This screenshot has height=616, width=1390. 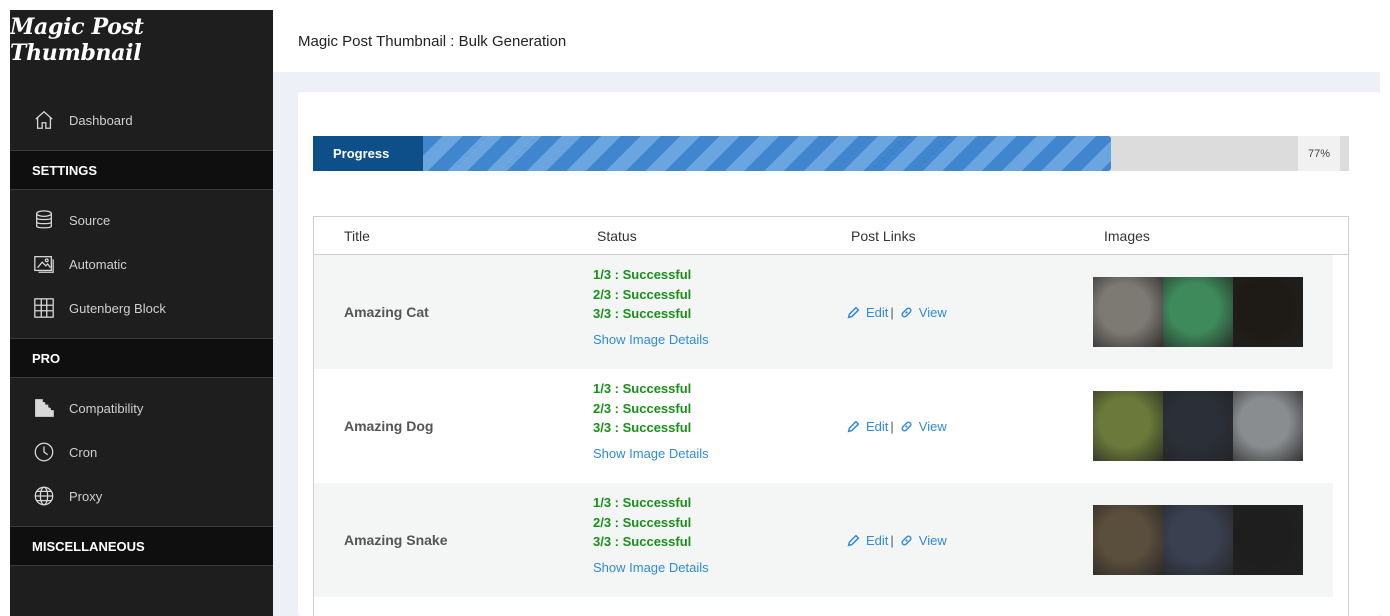 What do you see at coordinates (141, 170) in the screenshot?
I see `section-header-settings: SETTINGS` at bounding box center [141, 170].